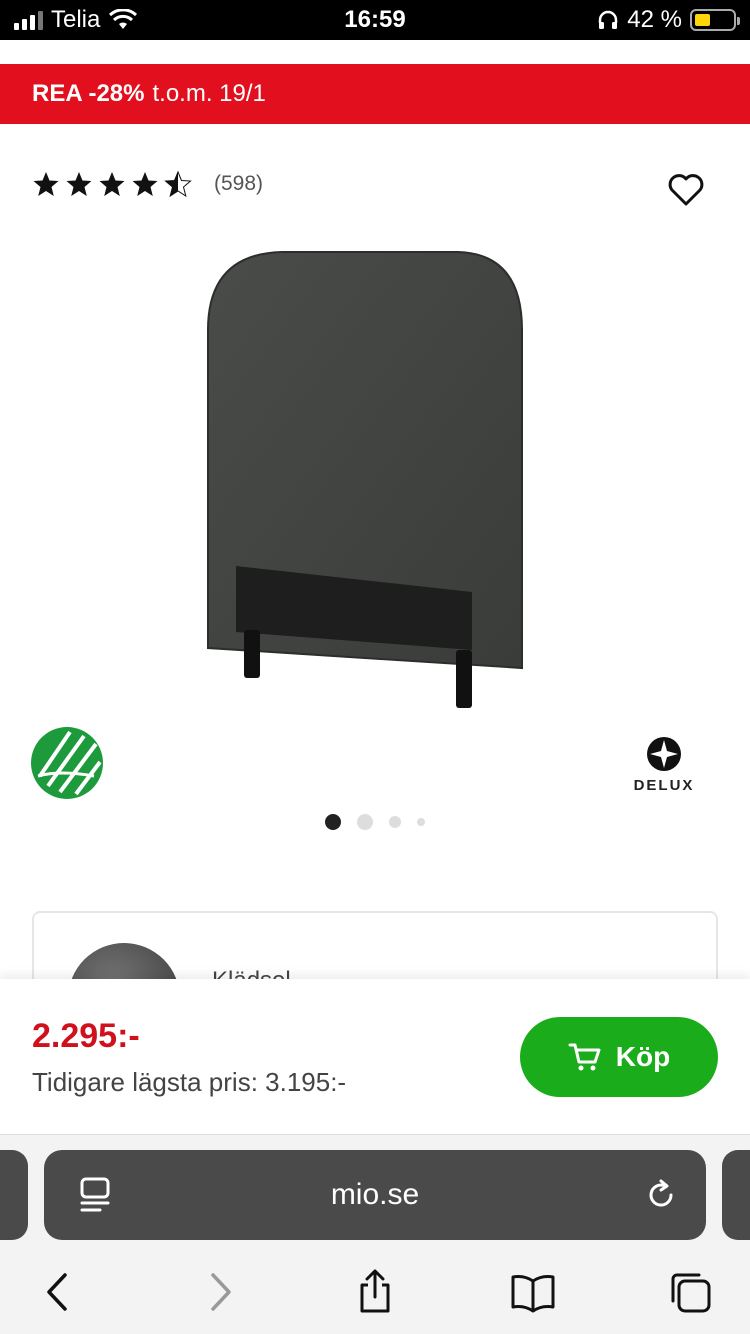 The height and width of the screenshot is (1334, 750). Describe the element at coordinates (14, 1195) in the screenshot. I see `previous-tab` at that location.